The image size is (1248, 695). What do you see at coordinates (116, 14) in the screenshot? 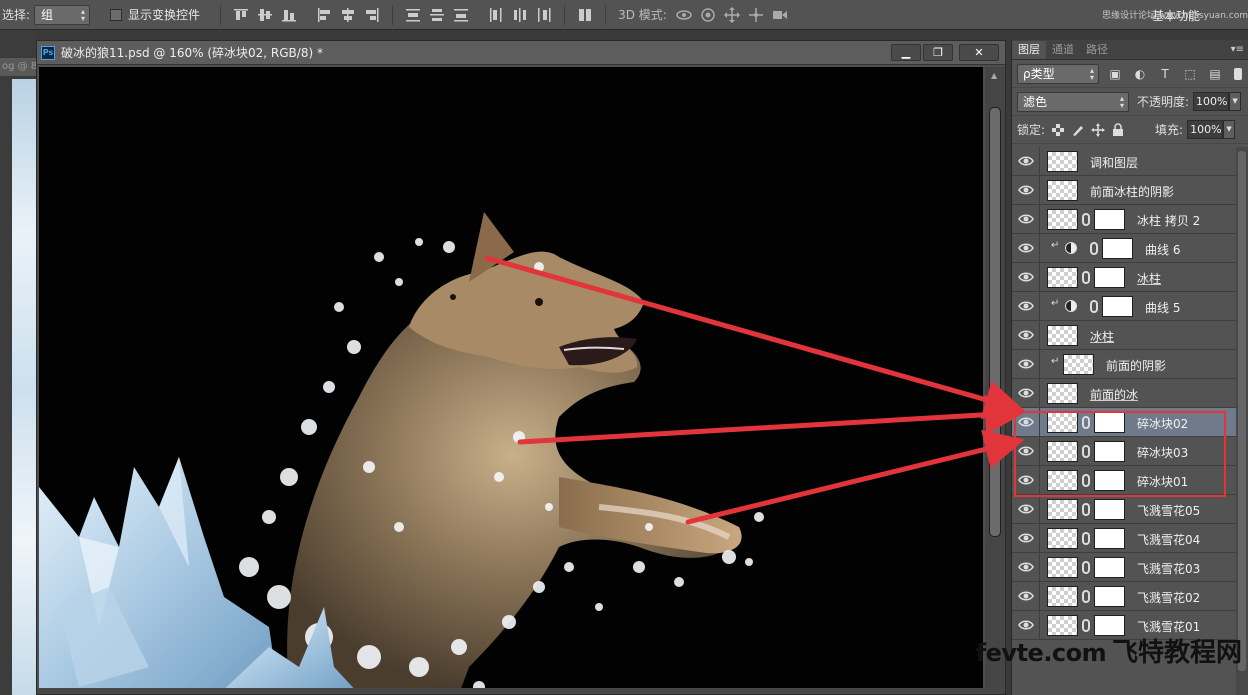
I see `show-transform-checkbox` at bounding box center [116, 14].